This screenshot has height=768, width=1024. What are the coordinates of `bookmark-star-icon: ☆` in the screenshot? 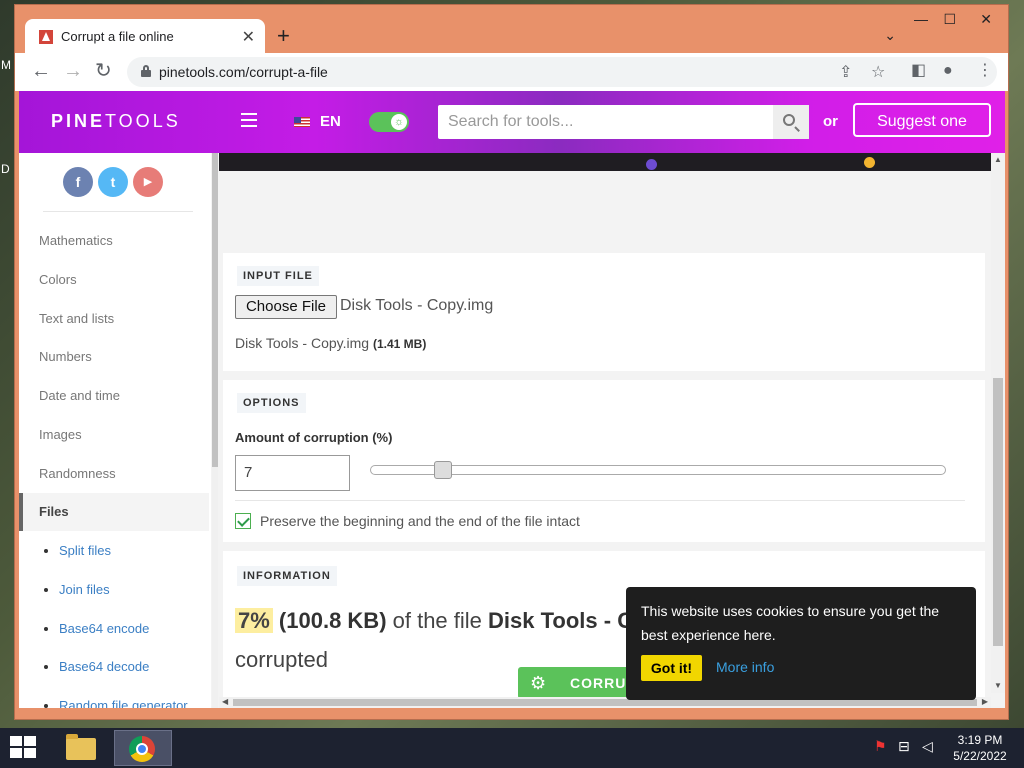 It's located at (878, 72).